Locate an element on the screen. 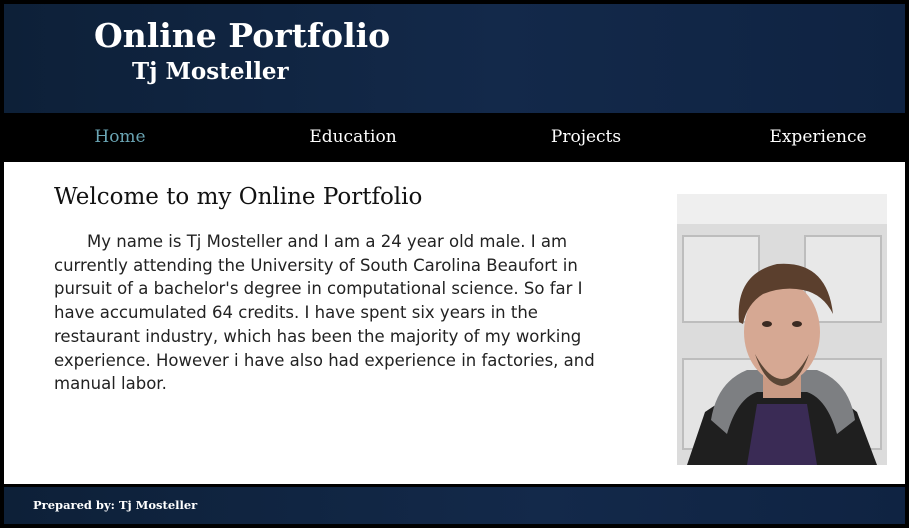 This screenshot has height=528, width=909. nav-item-education: Education is located at coordinates (353, 137).